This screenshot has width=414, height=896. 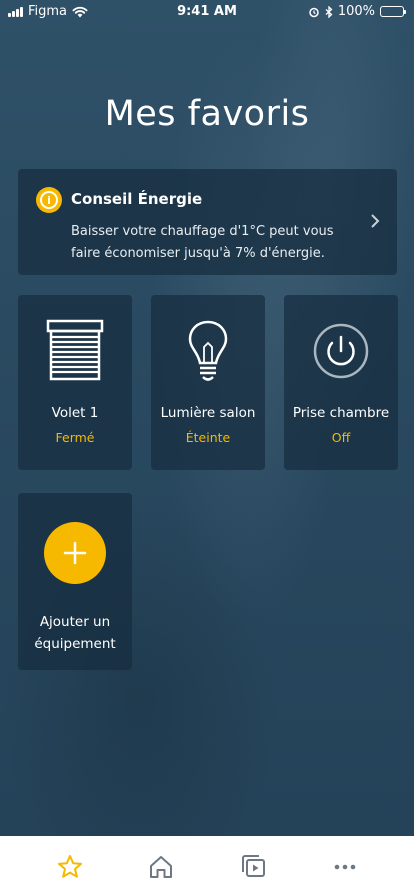 I want to click on device-state: Off, so click(x=341, y=437).